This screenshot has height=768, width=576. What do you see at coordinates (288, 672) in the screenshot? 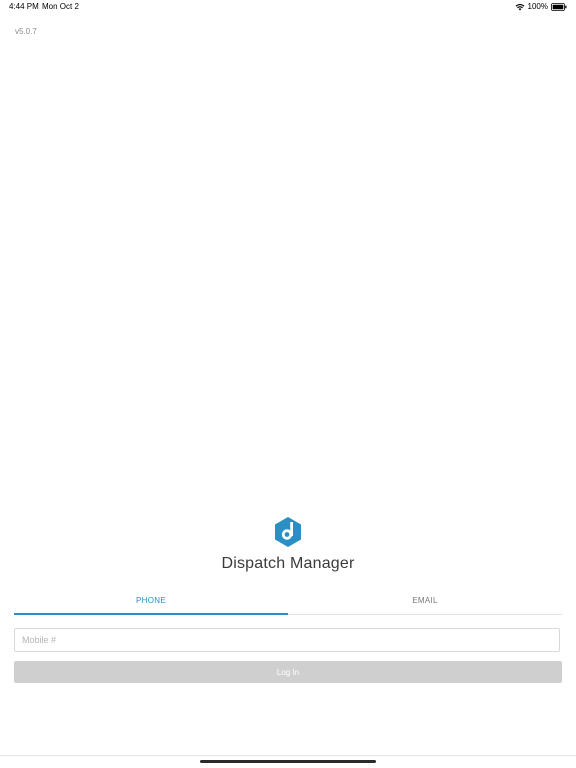
I see `login-button: Log In` at bounding box center [288, 672].